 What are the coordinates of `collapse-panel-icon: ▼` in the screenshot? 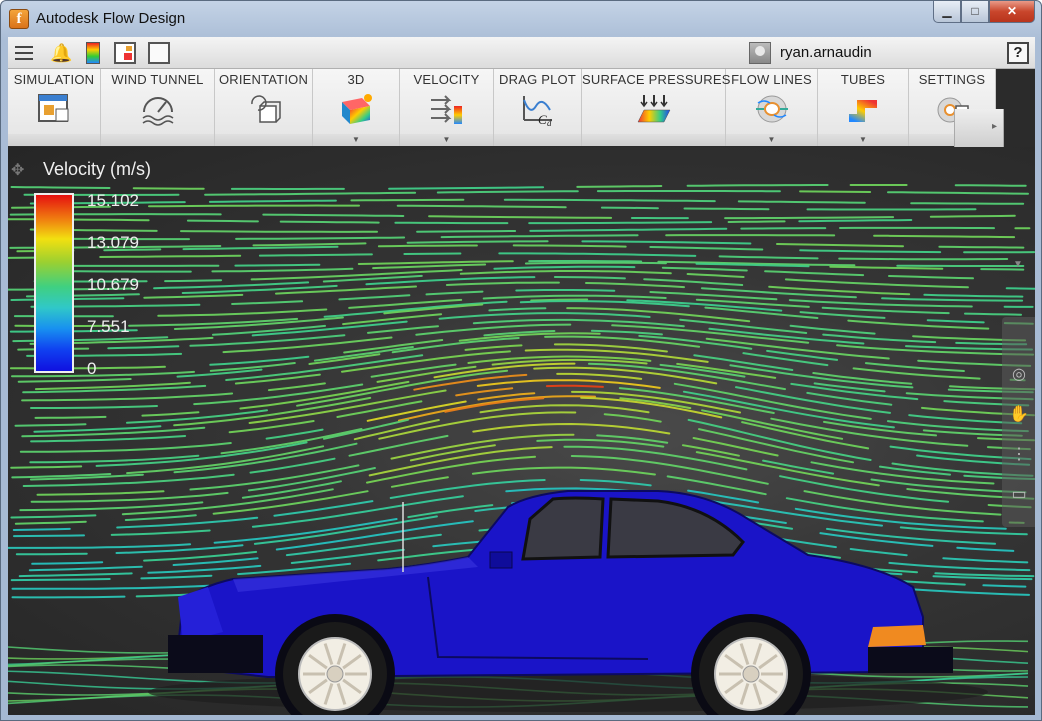 It's located at (1018, 264).